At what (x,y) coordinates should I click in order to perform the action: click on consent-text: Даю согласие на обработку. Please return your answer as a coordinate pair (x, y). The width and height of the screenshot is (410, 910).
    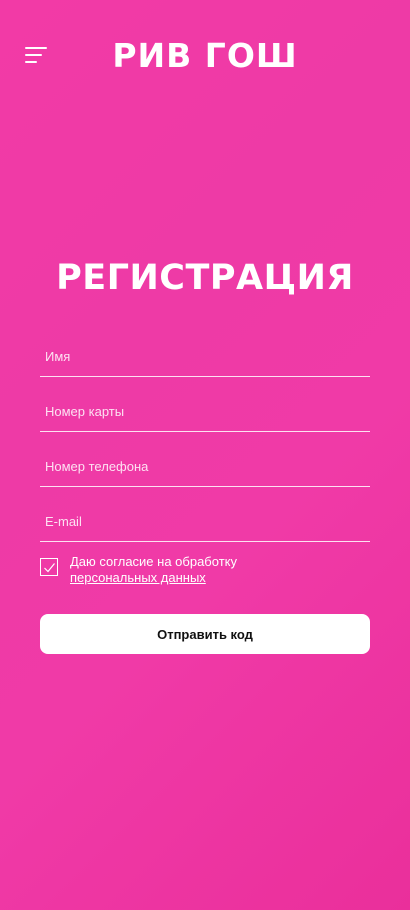
    Looking at the image, I should click on (153, 561).